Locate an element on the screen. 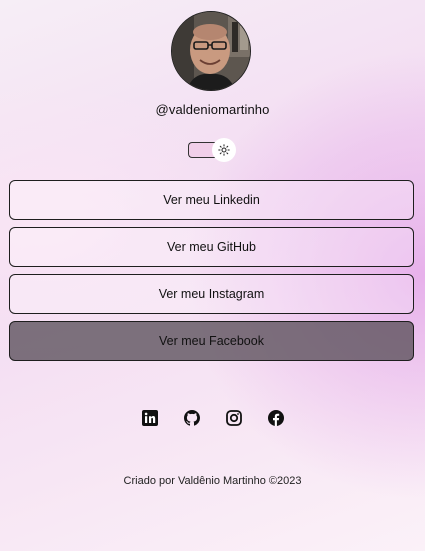 This screenshot has height=551, width=425. footer-credit: Criado por Valdênio Martinho ©2023 is located at coordinates (212, 481).